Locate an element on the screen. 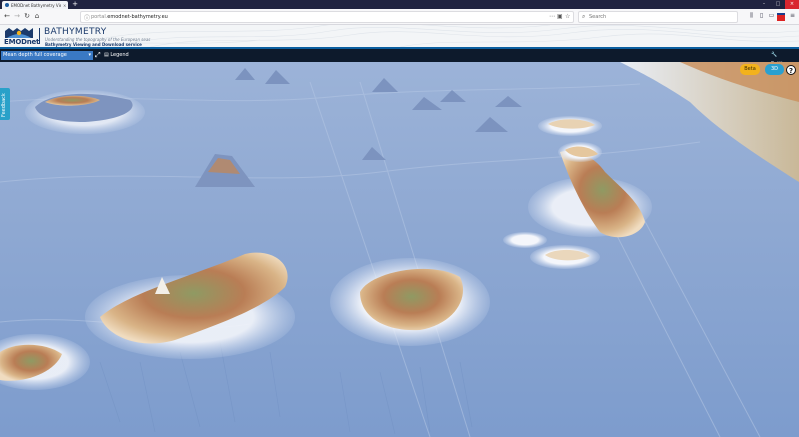 This screenshot has height=437, width=799. search-input is located at coordinates (659, 17).